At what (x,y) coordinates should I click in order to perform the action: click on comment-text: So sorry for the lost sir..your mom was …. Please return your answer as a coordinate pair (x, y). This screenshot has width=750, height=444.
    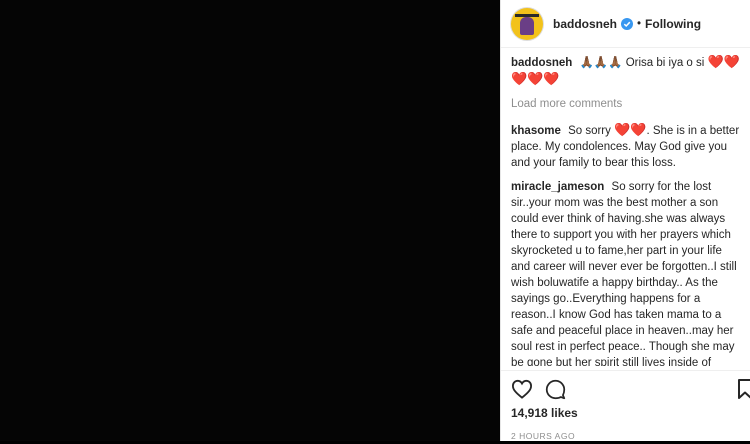
    Looking at the image, I should click on (624, 273).